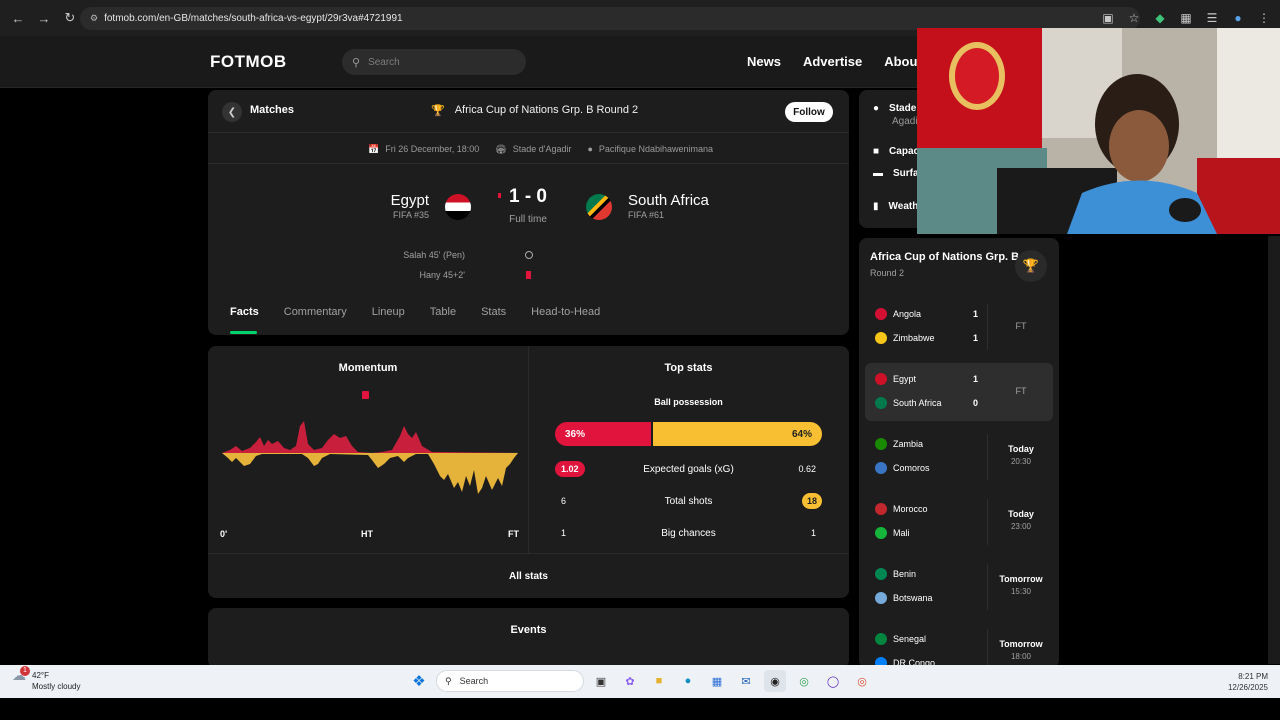 Image resolution: width=1280 pixels, height=720 pixels. Describe the element at coordinates (908, 444) in the screenshot. I see `fixture-team-name: Zambia` at that location.